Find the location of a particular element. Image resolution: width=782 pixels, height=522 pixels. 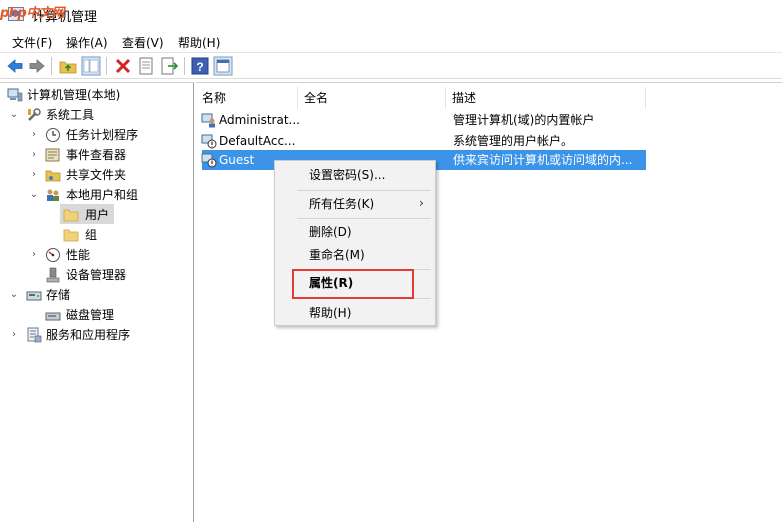

menu-action: 操作(A) is located at coordinates (87, 42).